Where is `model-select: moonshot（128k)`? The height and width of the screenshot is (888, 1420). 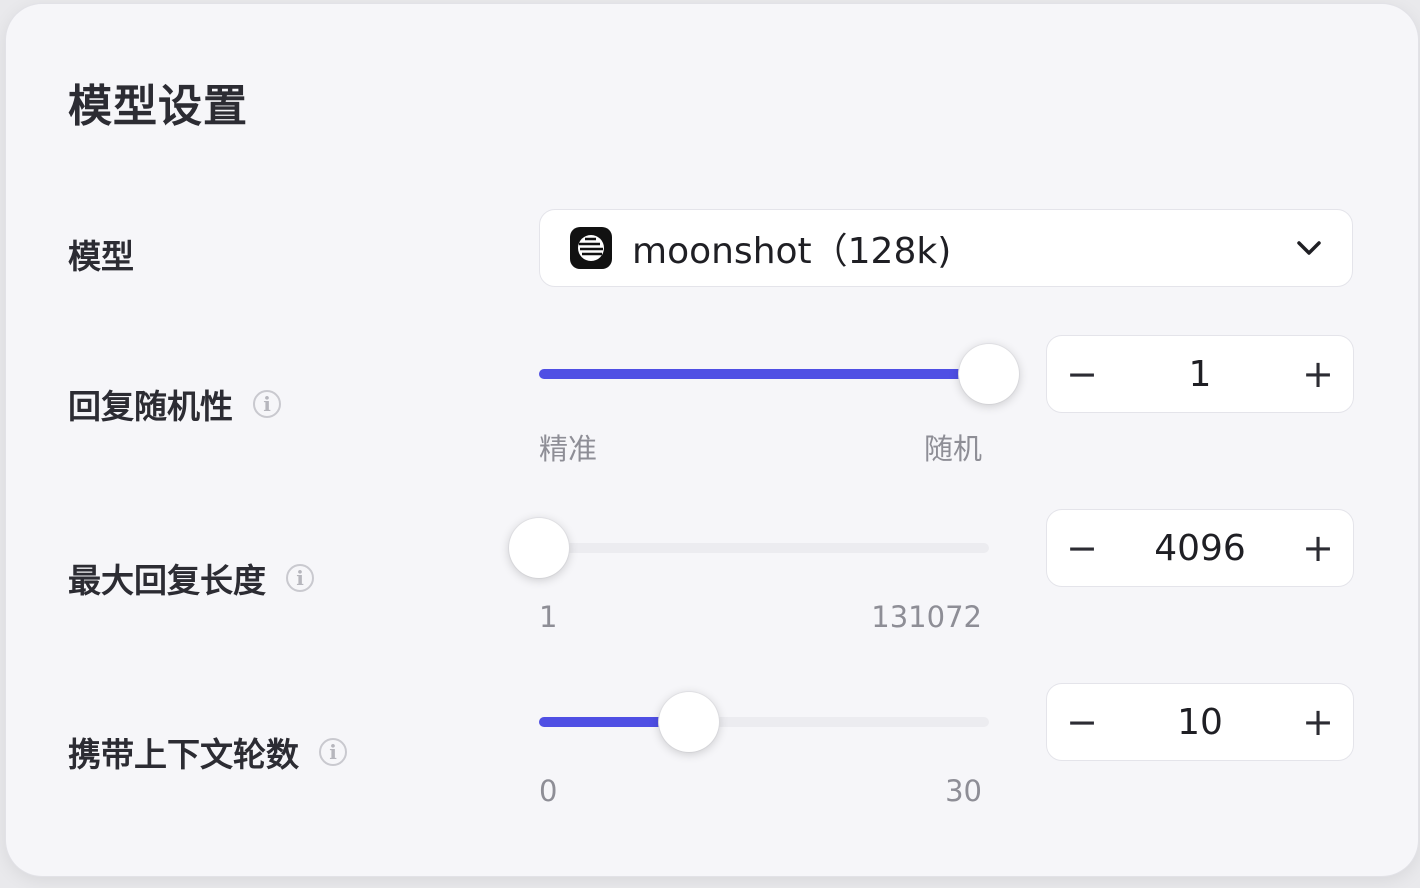 model-select: moonshot（128k) is located at coordinates (946, 248).